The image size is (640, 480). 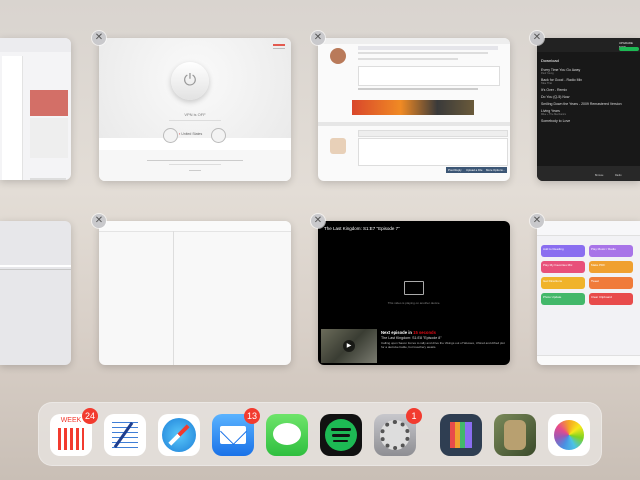 I want to click on shortcut-tile: Play Music / Radio, so click(x=611, y=251).